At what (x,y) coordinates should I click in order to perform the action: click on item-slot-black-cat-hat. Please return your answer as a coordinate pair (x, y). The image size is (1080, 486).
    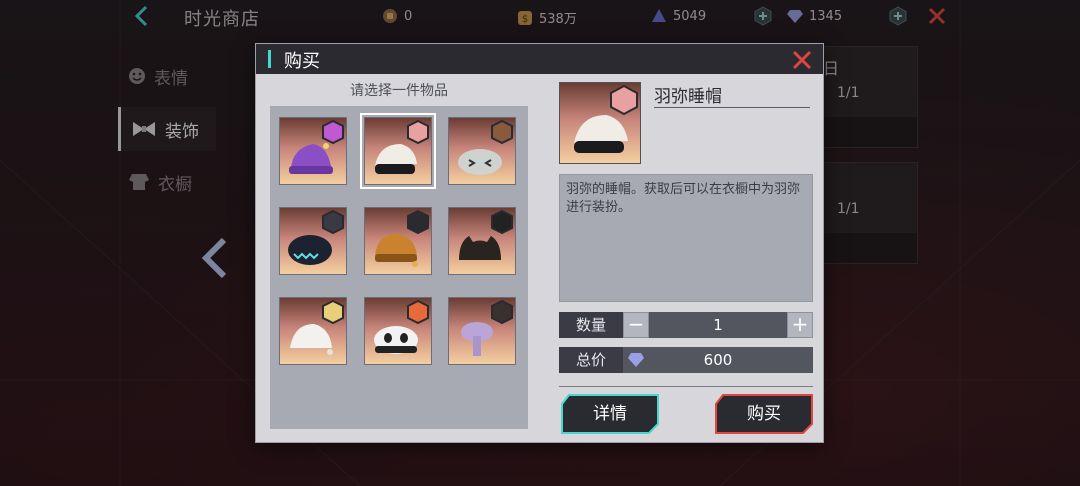
    Looking at the image, I should click on (482, 241).